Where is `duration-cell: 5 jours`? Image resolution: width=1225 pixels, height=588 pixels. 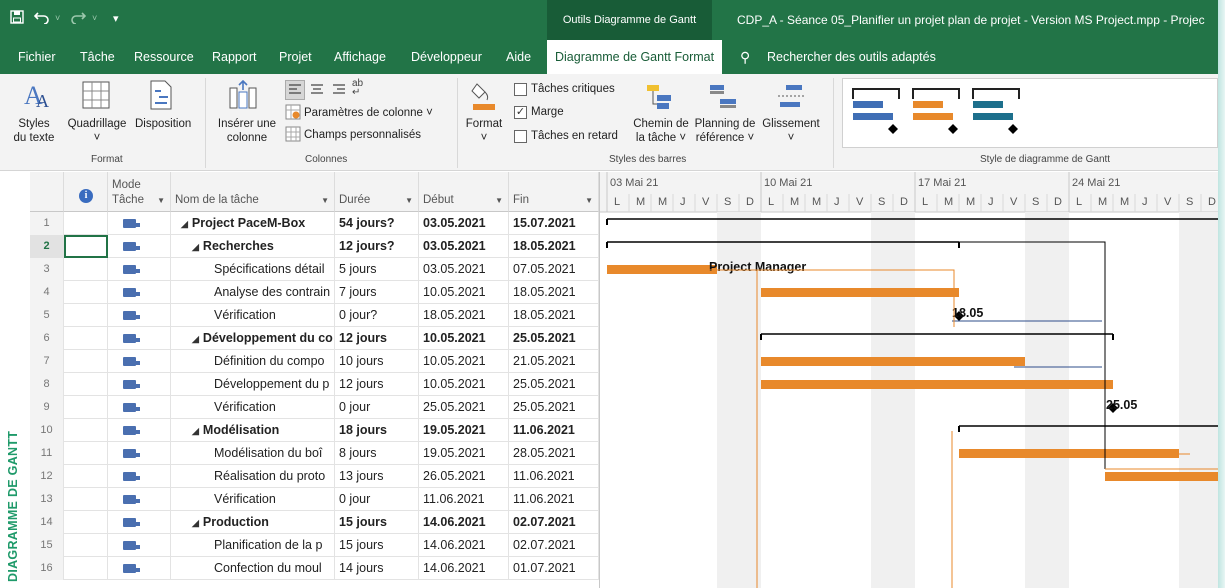
duration-cell: 5 jours is located at coordinates (377, 269).